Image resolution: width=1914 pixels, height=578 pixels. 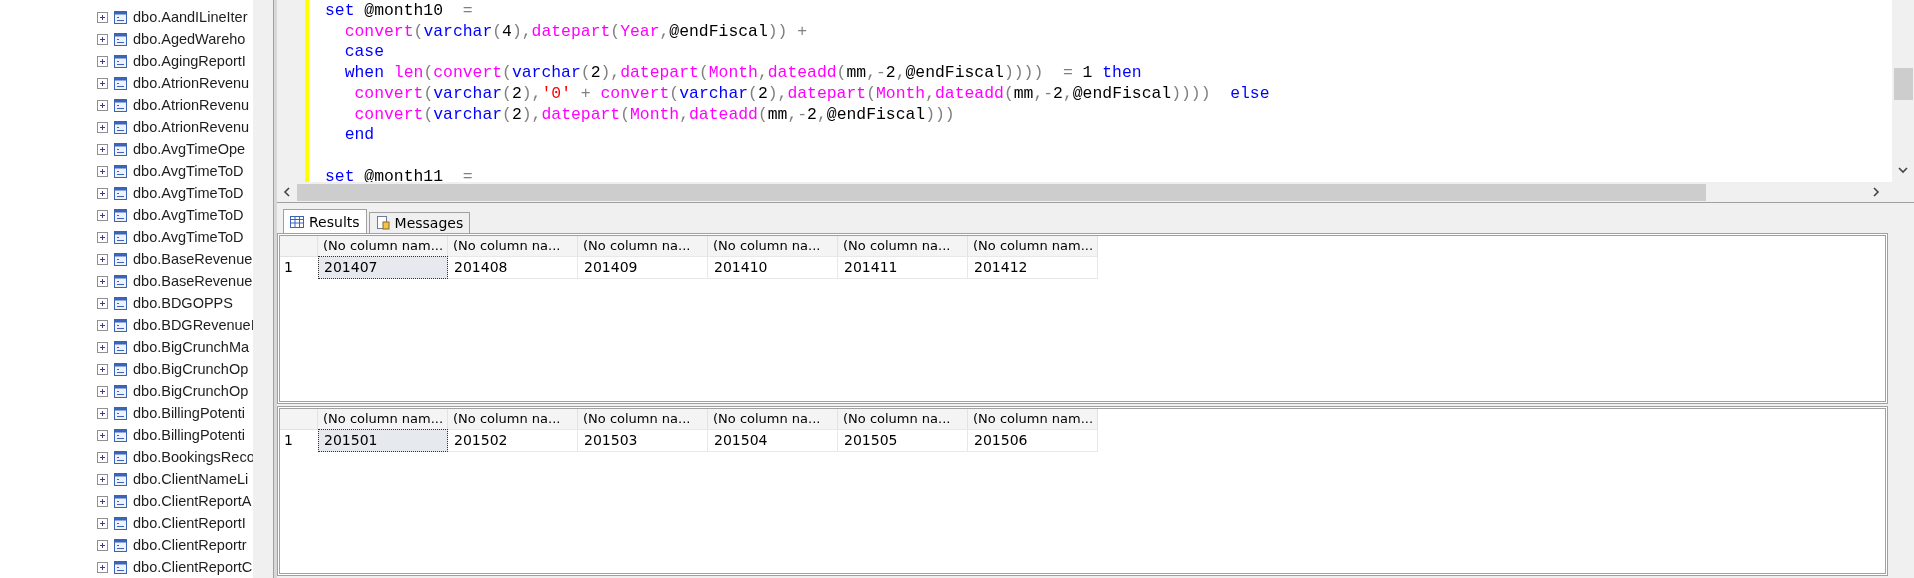 I want to click on scroll-right-icon, so click(x=1876, y=192).